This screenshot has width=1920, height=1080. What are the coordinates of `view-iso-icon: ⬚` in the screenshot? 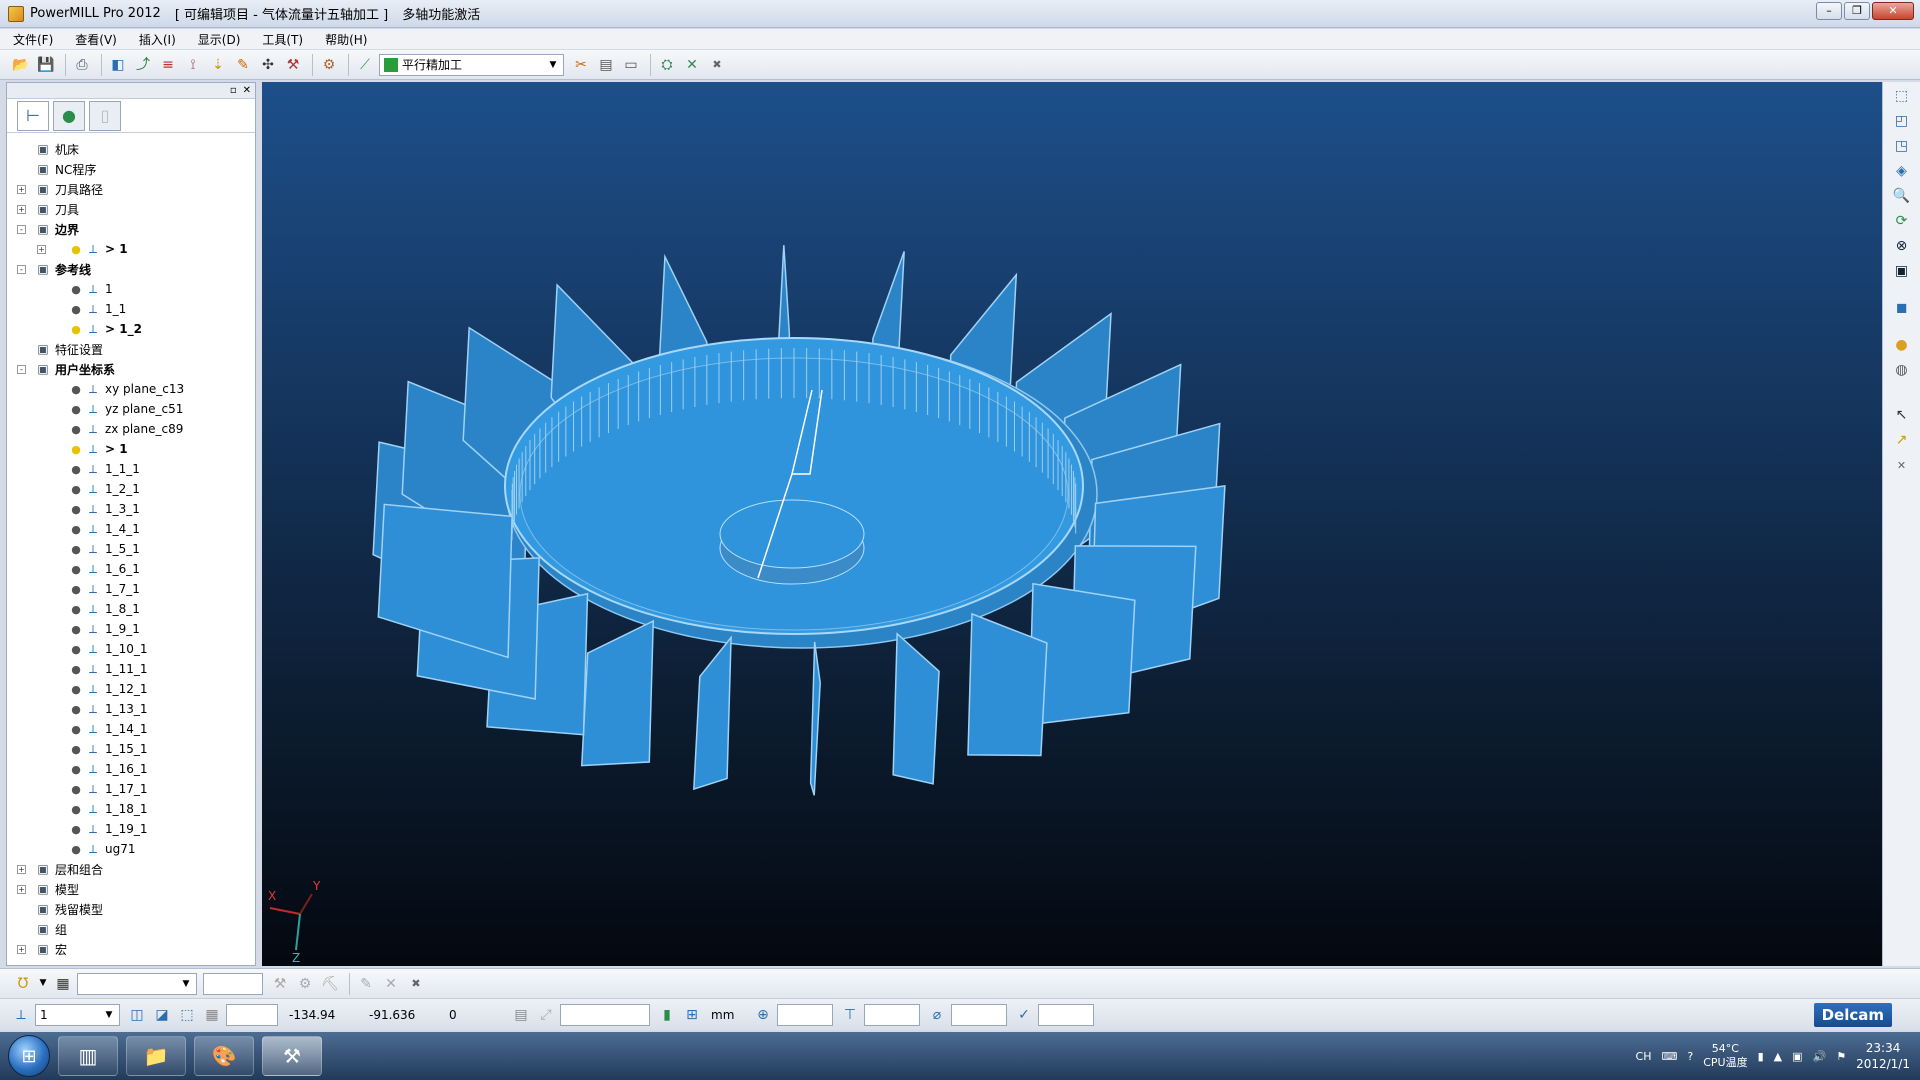 It's located at (1902, 96).